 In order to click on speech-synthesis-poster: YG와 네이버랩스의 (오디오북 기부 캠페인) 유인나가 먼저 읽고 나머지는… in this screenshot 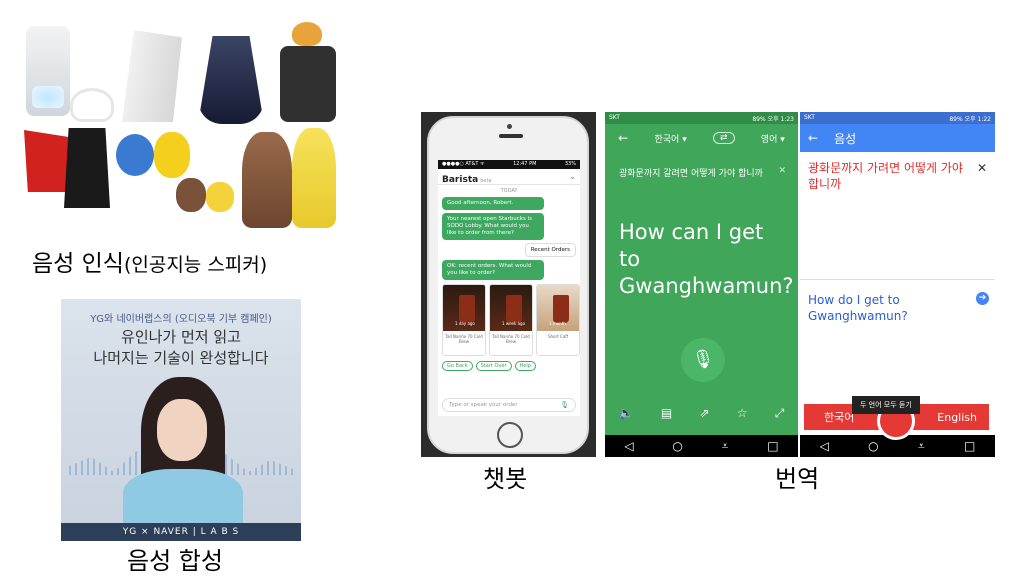, I will do `click(181, 420)`.